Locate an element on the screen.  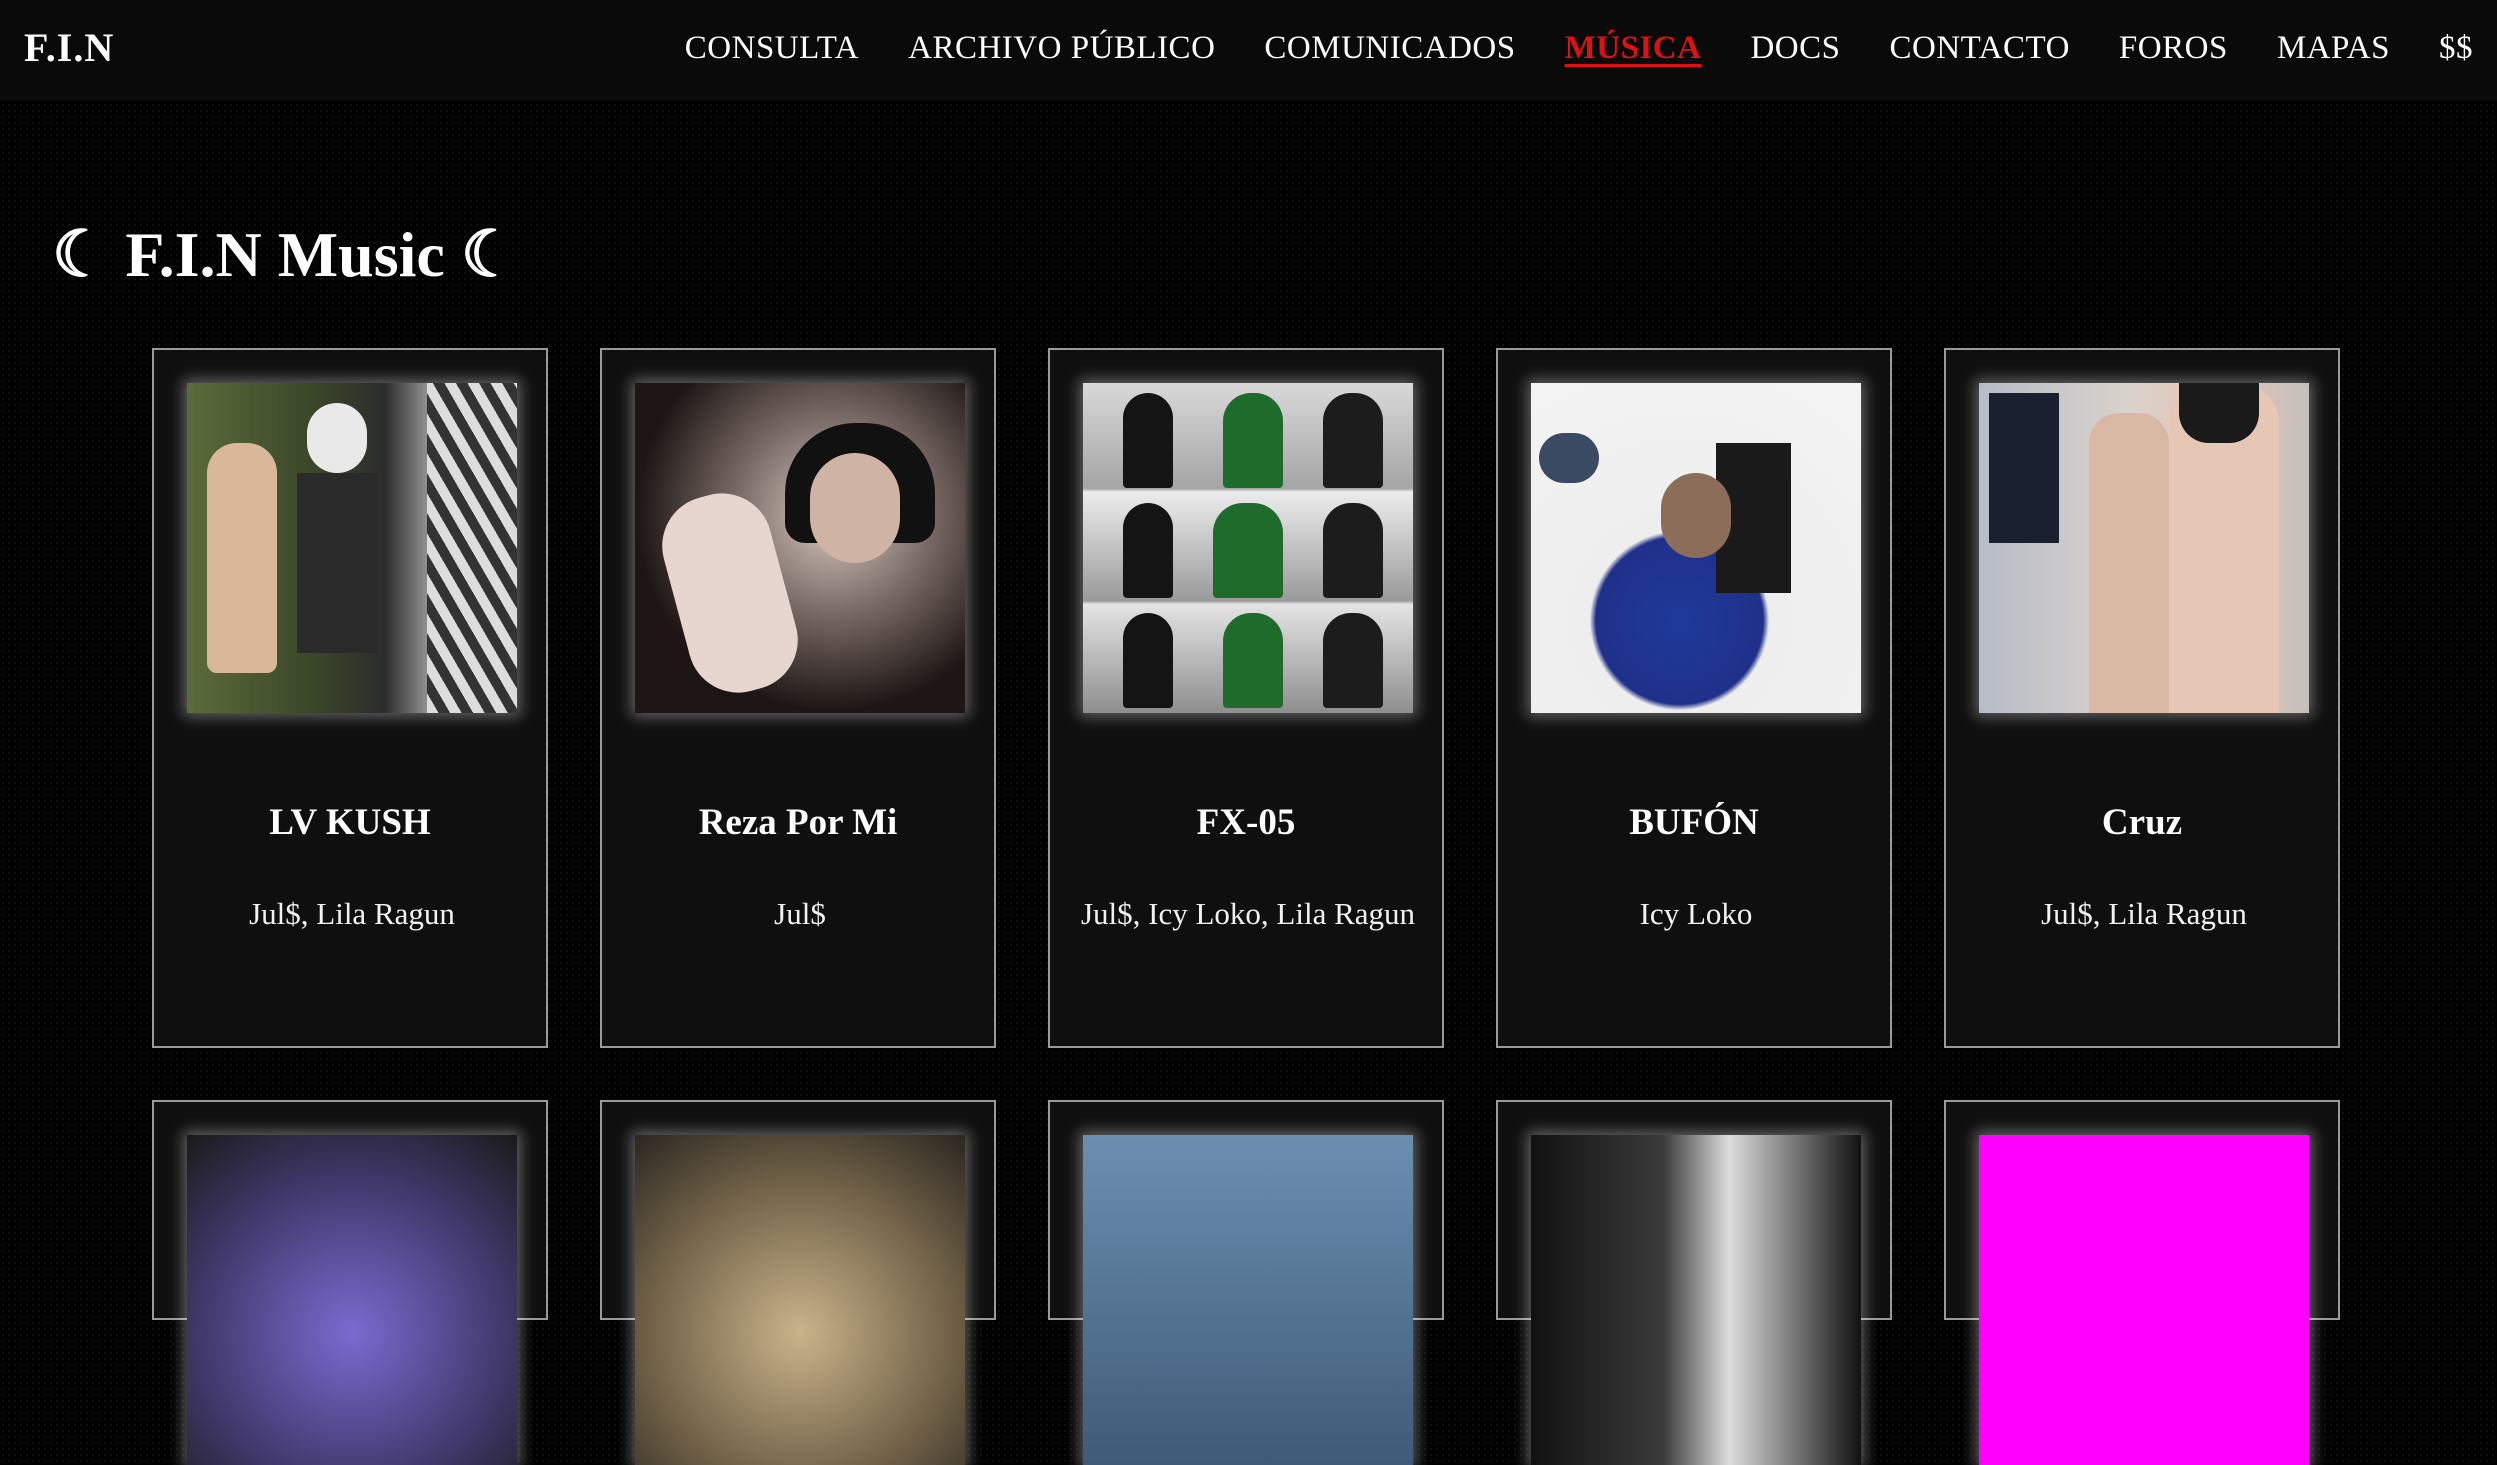
card-title: FX-05 is located at coordinates (1246, 822).